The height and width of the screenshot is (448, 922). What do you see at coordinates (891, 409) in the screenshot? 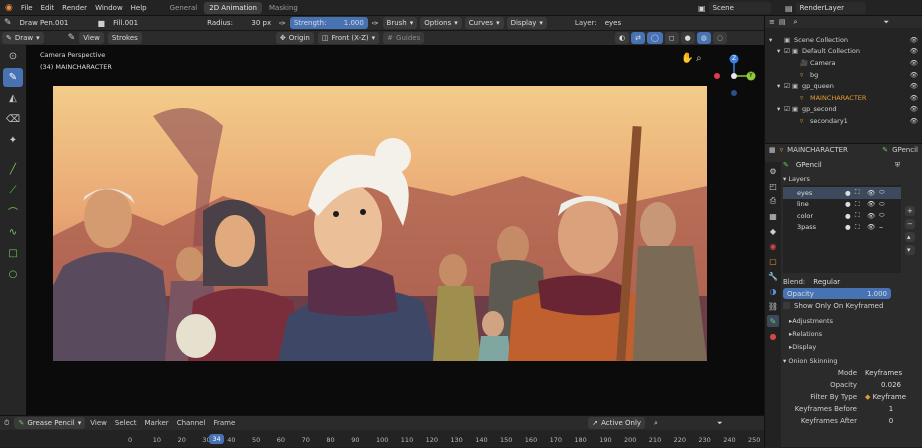
I see `keyframes-before-field: 1` at bounding box center [891, 409].